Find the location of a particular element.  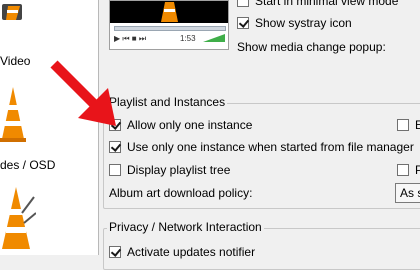

systray-option: Show systray icon is located at coordinates (294, 23).